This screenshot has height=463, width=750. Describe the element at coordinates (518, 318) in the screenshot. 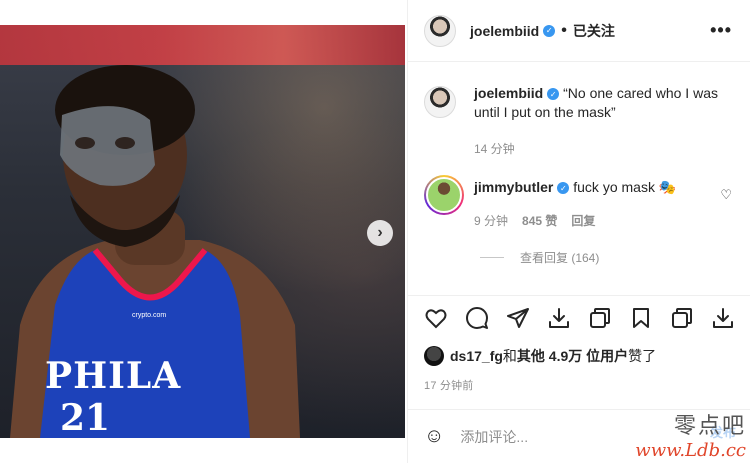

I see `share-paper-plane-icon` at that location.